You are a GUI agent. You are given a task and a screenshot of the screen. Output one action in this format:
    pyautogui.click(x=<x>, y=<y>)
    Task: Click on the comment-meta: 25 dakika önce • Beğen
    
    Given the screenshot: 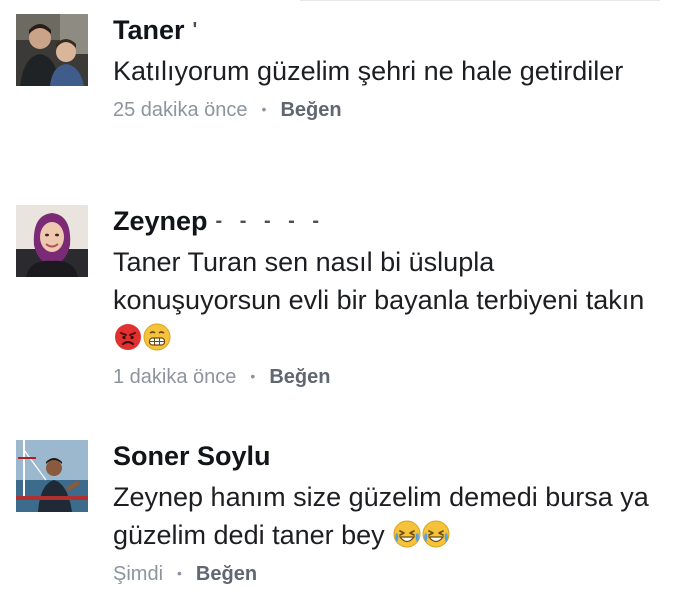 What is the action you would take?
    pyautogui.click(x=384, y=109)
    